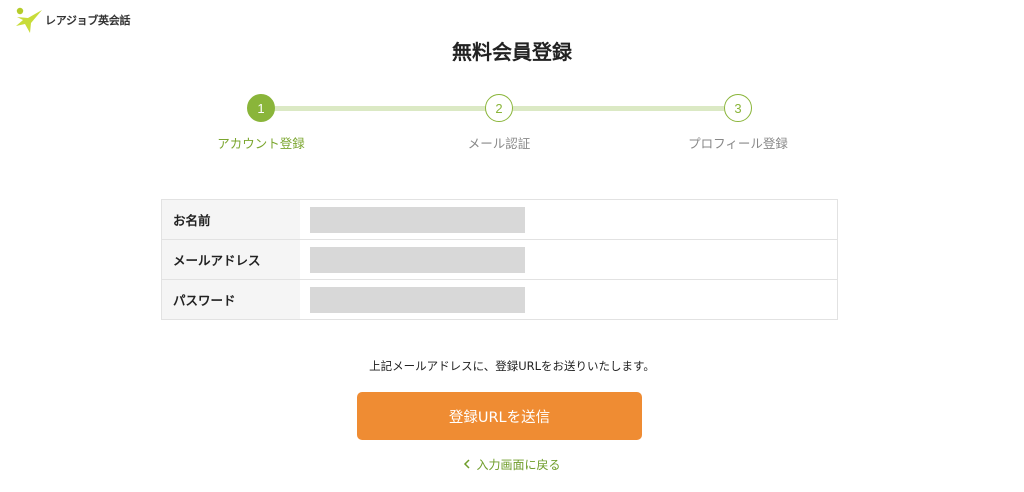  Describe the element at coordinates (512, 127) in the screenshot. I see `step-indicator: 1 2 3 アカウント登録 メール認証 プロフィール登録` at that location.